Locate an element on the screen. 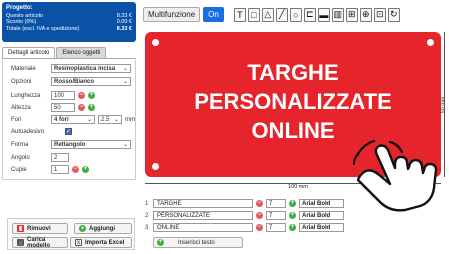 The image size is (449, 254). opzioni-select: Rosso/Bianco ⌄ is located at coordinates (91, 81).